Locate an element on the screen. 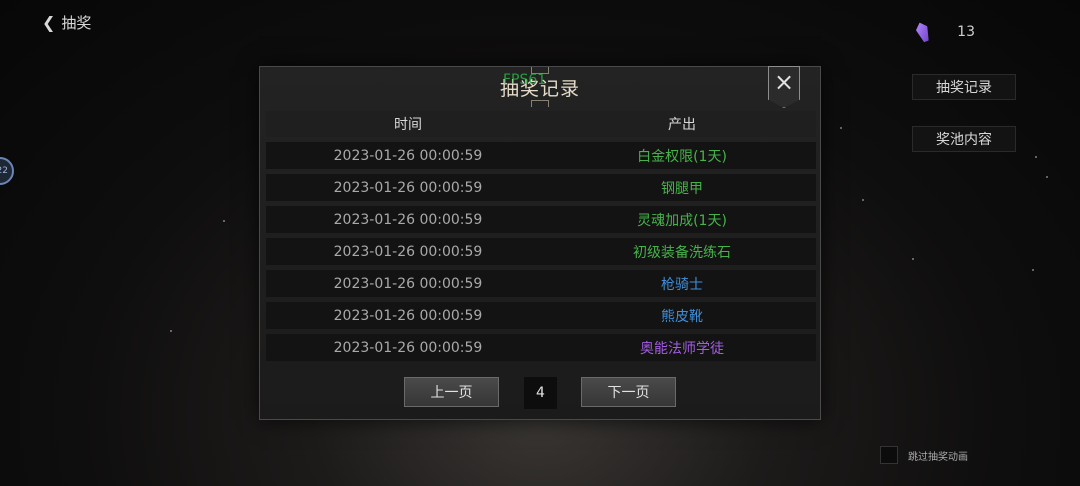 This screenshot has width=1080, height=486. record-item: 初级装备洗练石 is located at coordinates (682, 252).